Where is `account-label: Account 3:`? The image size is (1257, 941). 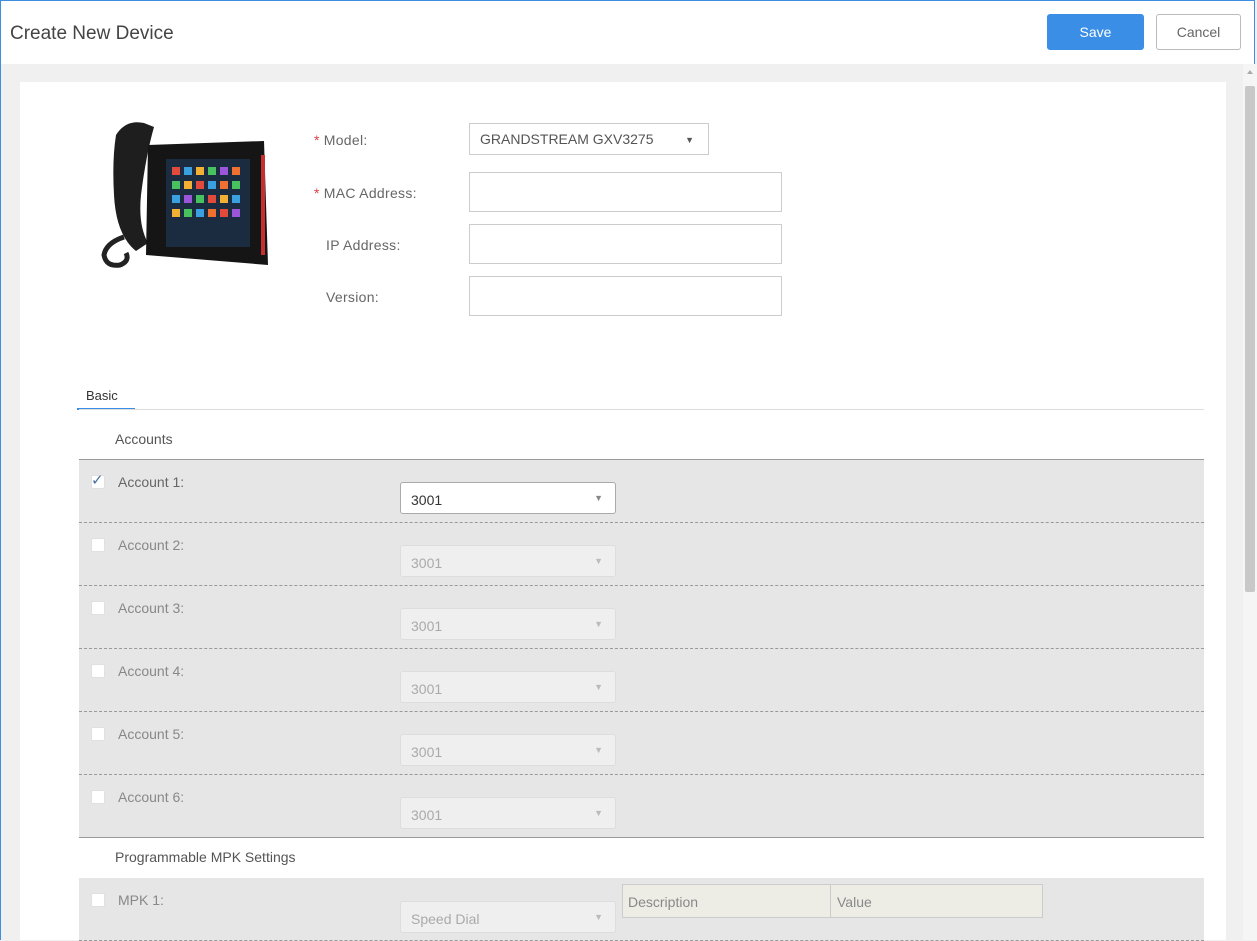
account-label: Account 3: is located at coordinates (151, 608).